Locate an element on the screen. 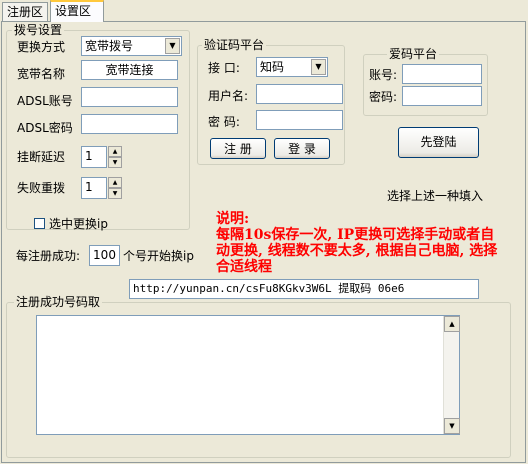 This screenshot has width=528, height=464. captcha-login-label: 登 录 is located at coordinates (302, 149).